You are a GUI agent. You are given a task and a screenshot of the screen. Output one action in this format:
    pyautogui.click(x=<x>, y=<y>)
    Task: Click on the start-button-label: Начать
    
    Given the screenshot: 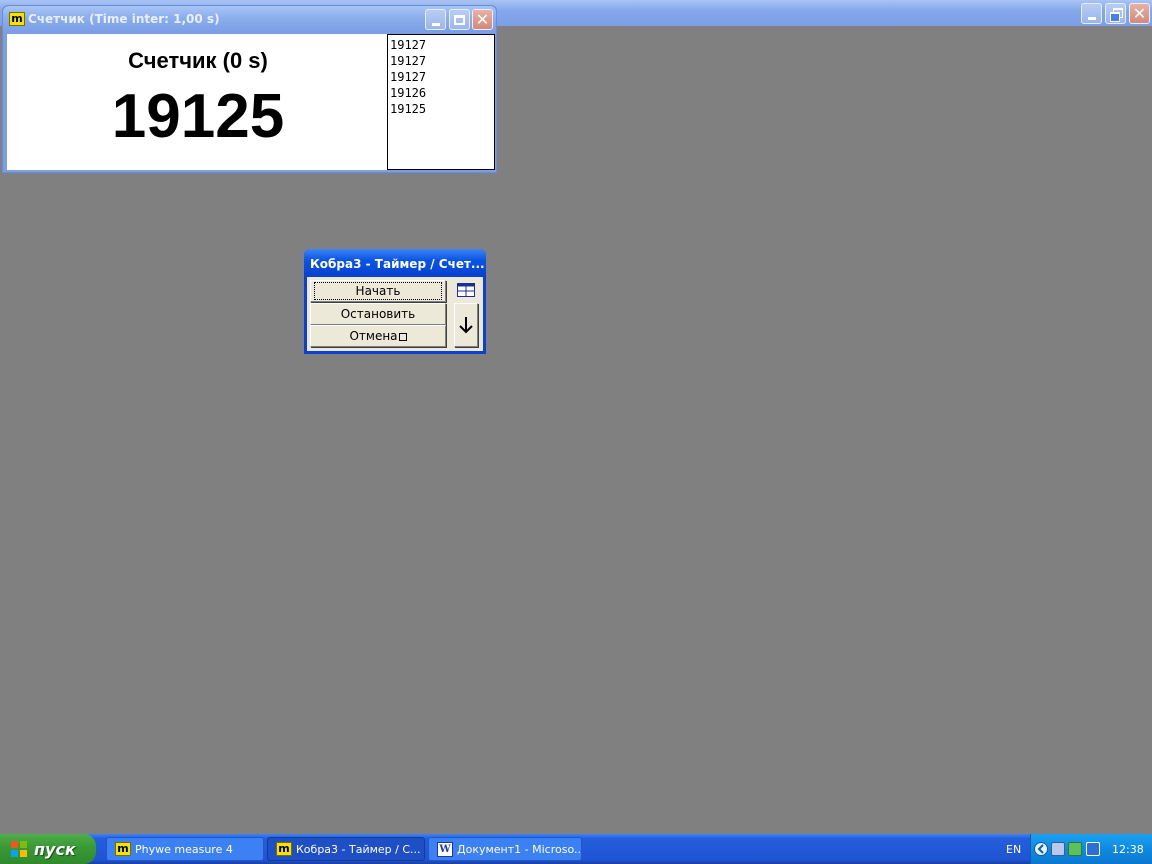 What is the action you would take?
    pyautogui.click(x=378, y=291)
    